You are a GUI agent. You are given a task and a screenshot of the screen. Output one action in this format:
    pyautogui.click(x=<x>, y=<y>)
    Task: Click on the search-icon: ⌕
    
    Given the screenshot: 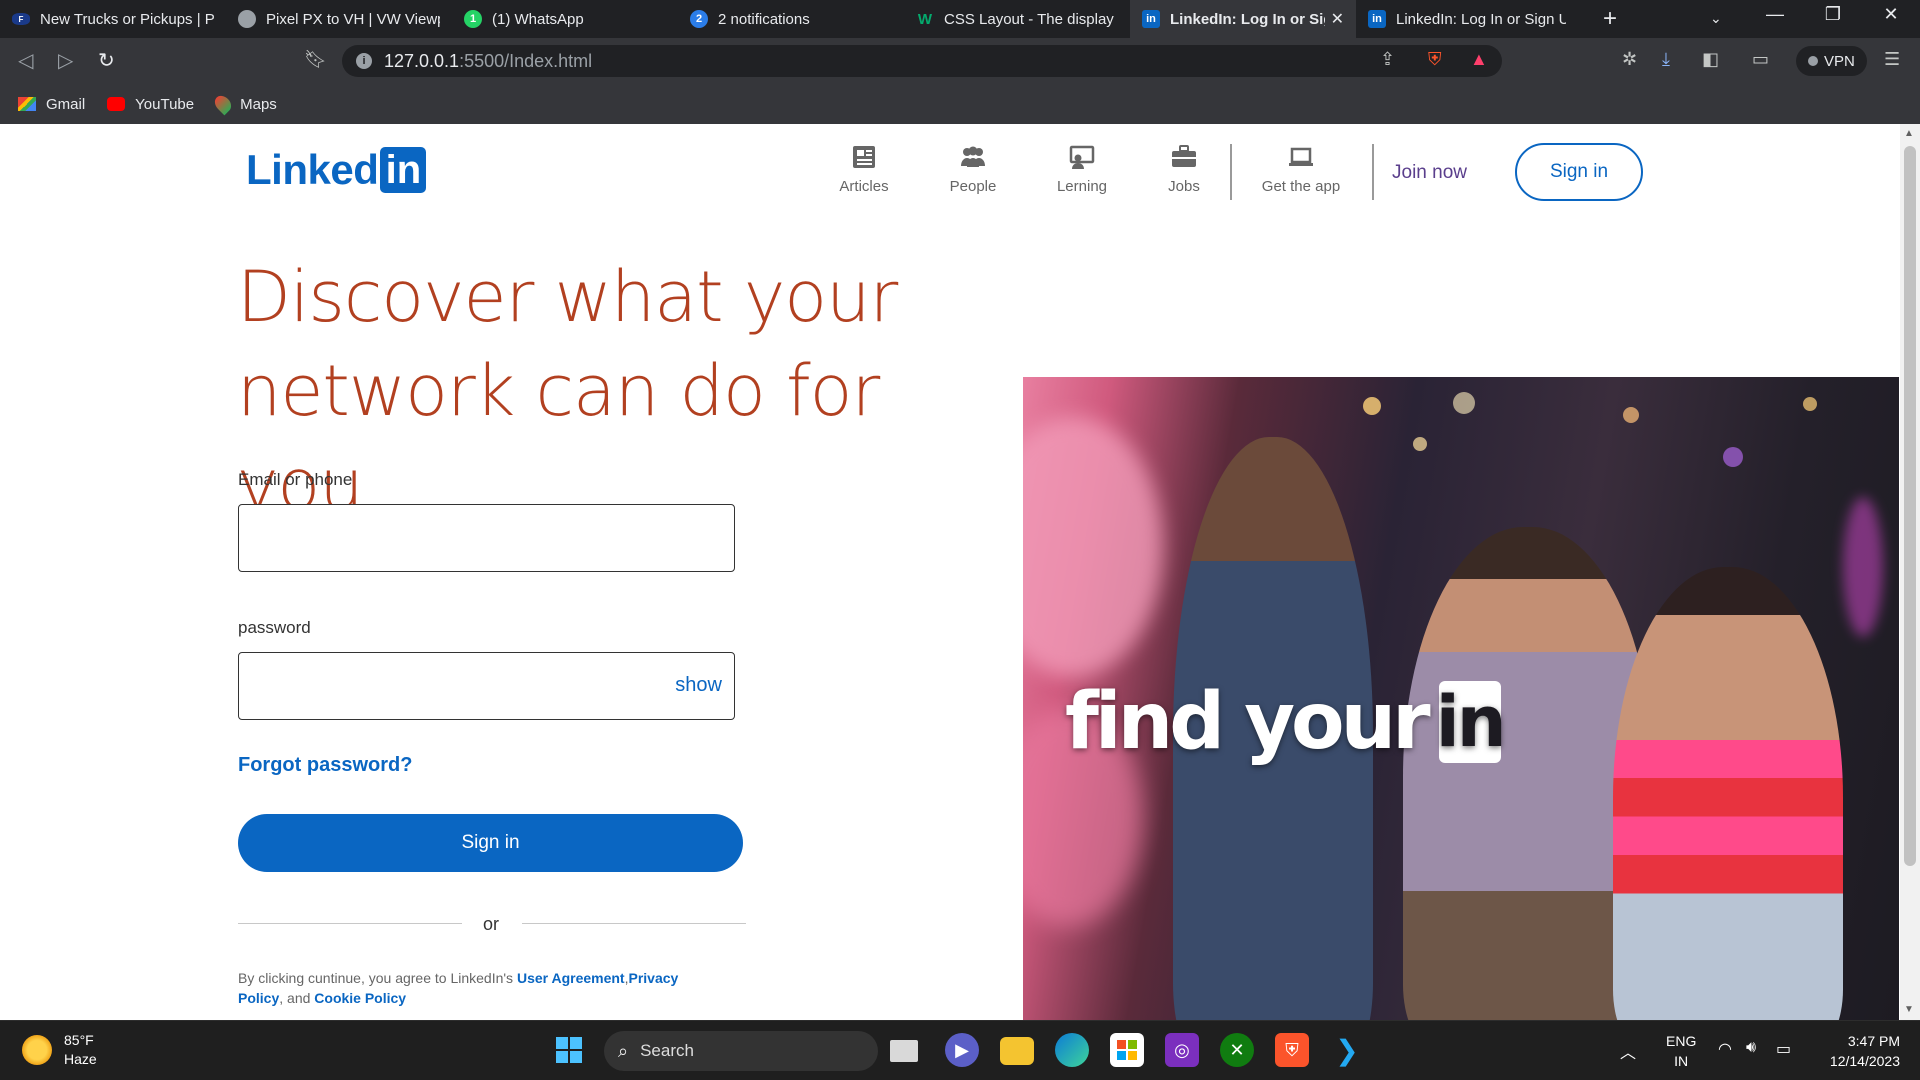 What is the action you would take?
    pyautogui.click(x=623, y=1050)
    